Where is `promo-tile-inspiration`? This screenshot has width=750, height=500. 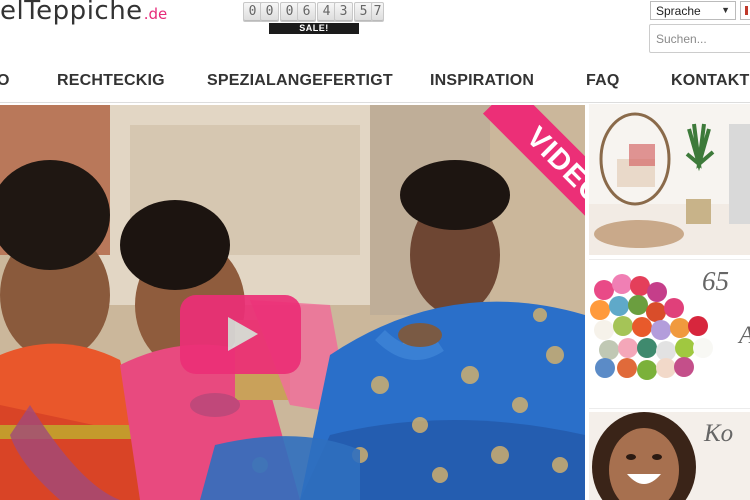
promo-tile-inspiration is located at coordinates (669, 179).